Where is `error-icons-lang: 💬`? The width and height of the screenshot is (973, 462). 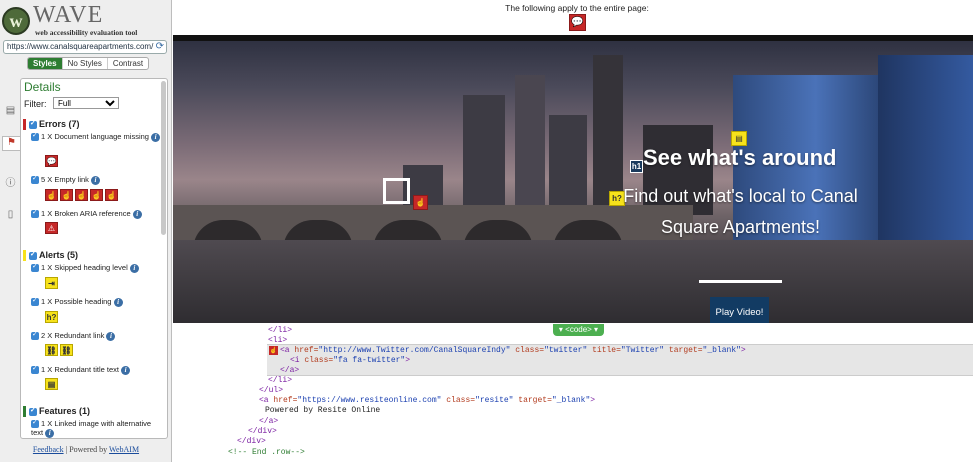
error-icons-lang: 💬 is located at coordinates (51, 161).